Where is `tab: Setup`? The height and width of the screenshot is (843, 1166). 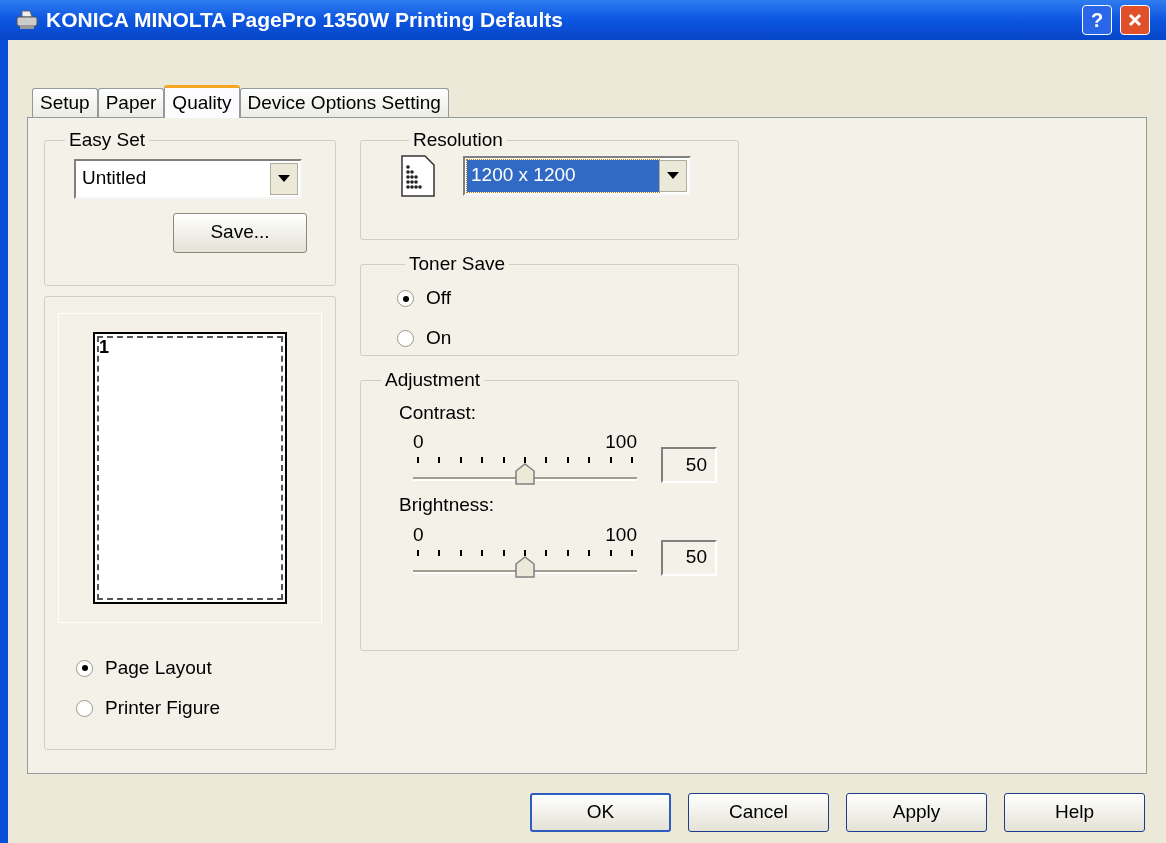
tab: Setup is located at coordinates (65, 102).